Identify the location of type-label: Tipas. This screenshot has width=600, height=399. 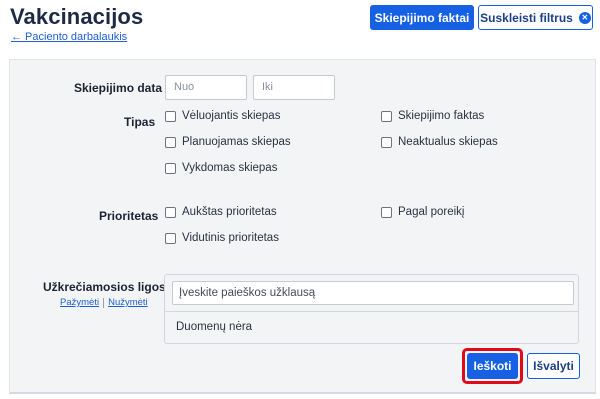
(140, 122).